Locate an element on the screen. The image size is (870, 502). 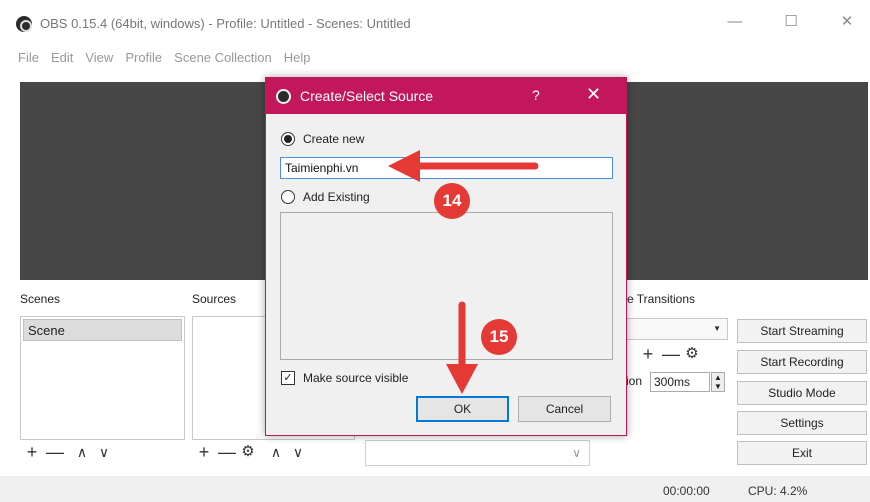
menu-view: View is located at coordinates (99, 59).